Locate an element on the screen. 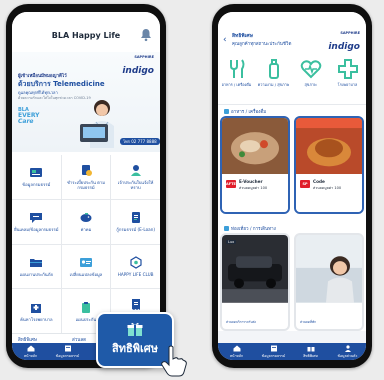 The image size is (384, 380). laptop-illustration is located at coordinates (94, 133).